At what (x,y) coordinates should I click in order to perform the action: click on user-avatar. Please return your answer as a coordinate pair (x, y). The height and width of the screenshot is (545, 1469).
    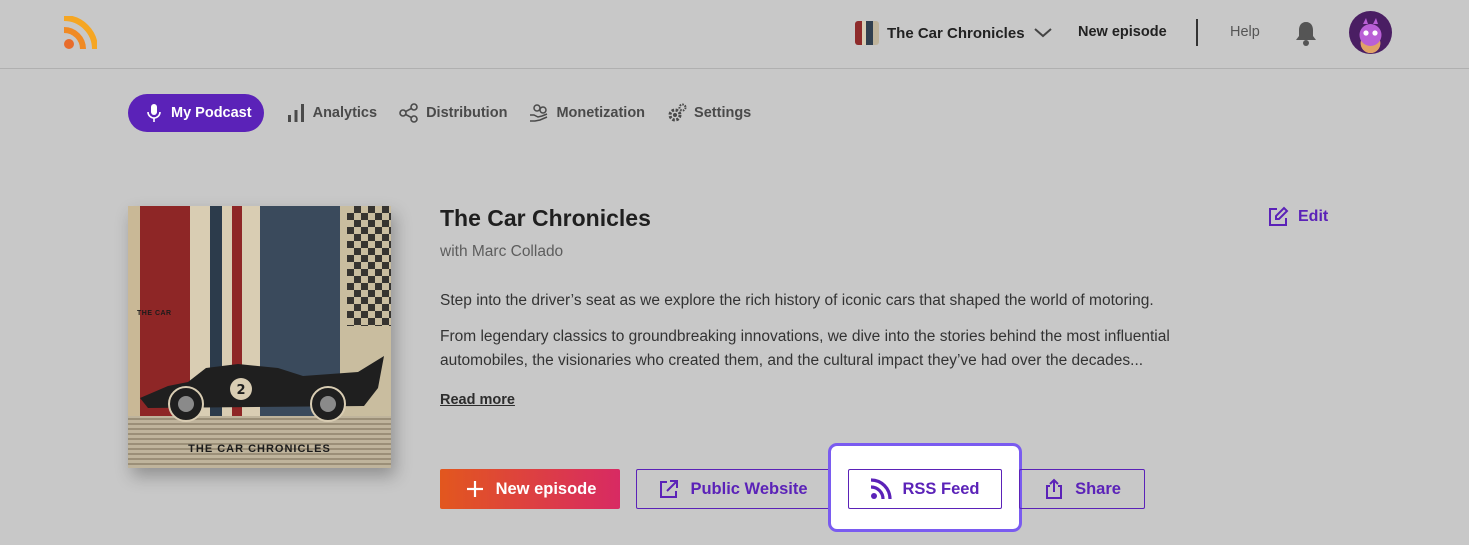
    Looking at the image, I should click on (1370, 32).